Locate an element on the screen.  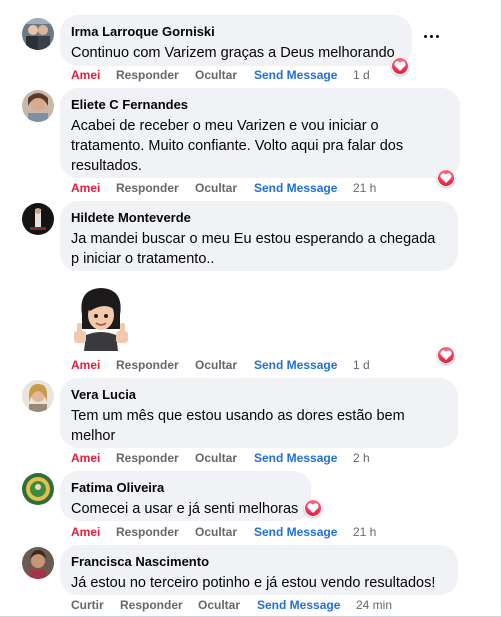
comment-author: Hildete Monteverde is located at coordinates (258, 217).